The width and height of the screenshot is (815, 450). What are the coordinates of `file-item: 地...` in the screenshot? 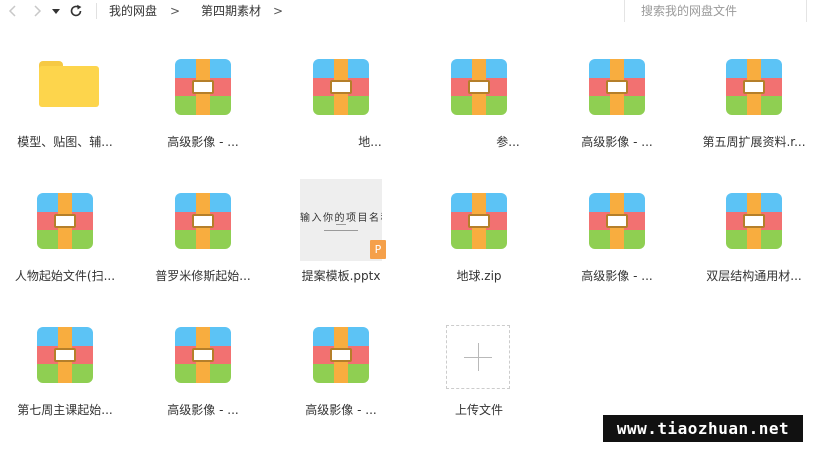 It's located at (341, 105).